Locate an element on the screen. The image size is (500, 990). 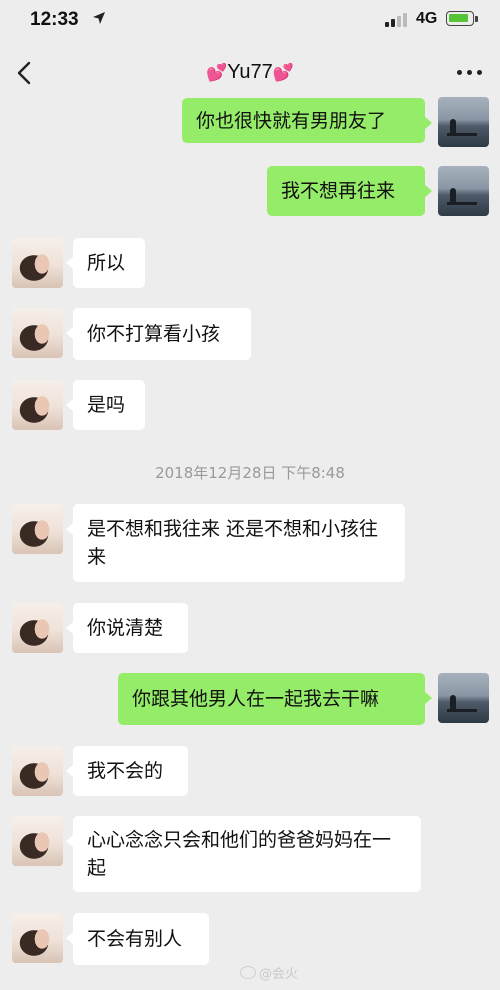
message-bubble-received: 心心念念只会和他们的爸爸妈妈在一起 is located at coordinates (243, 854).